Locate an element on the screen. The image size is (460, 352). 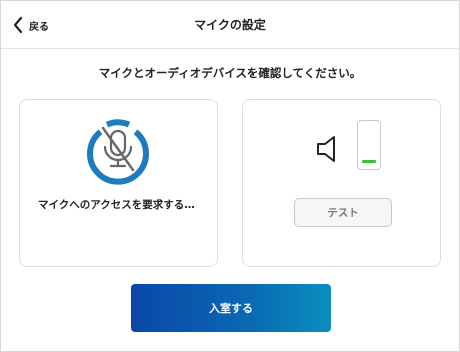
instruction-text: マイクとオーディオデバイスを確認してください。 is located at coordinates (230, 73).